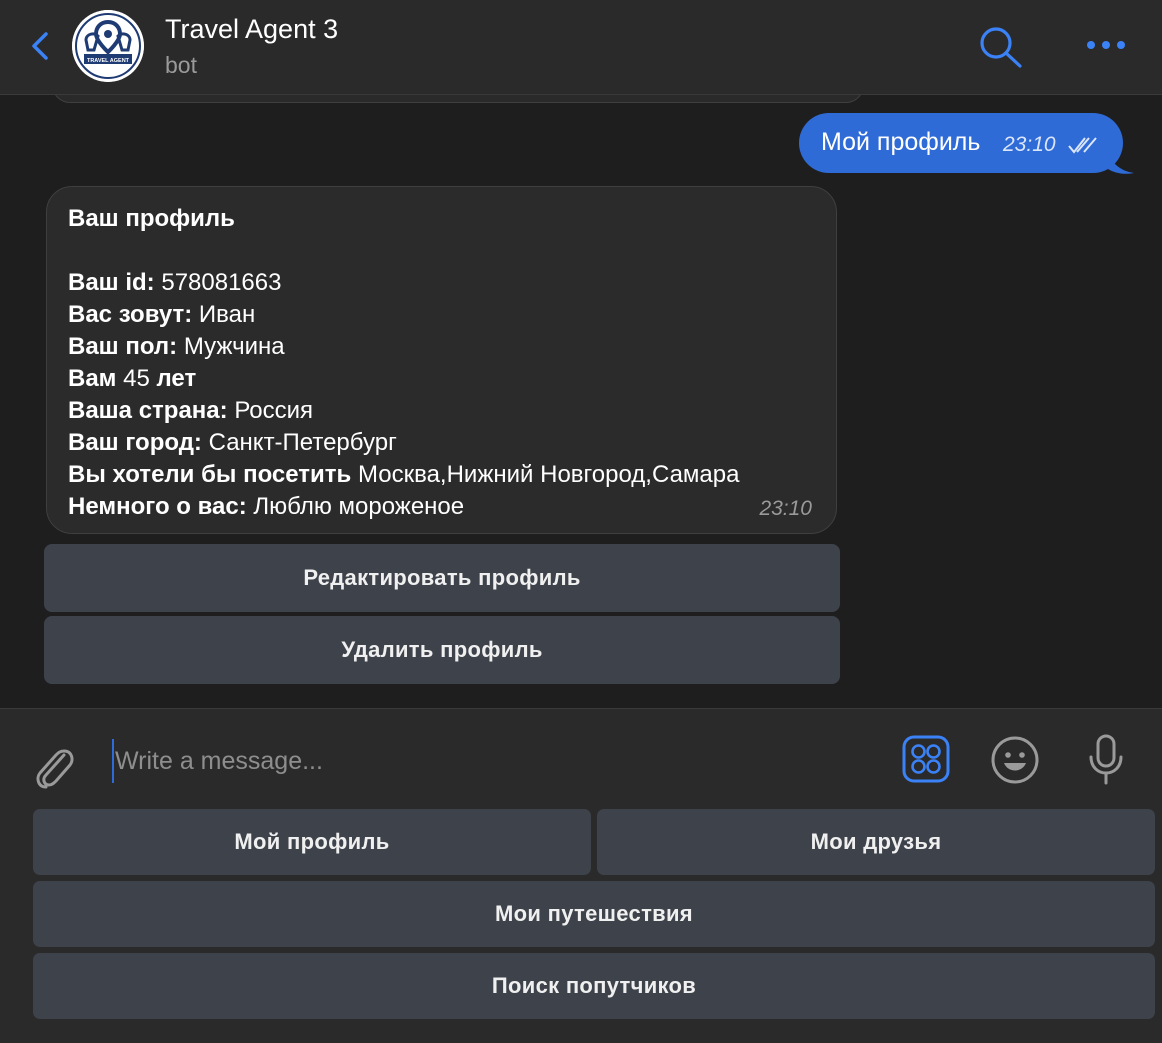 The height and width of the screenshot is (1043, 1162). I want to click on keyboard-button-my-friends: Мои друзья, so click(876, 842).